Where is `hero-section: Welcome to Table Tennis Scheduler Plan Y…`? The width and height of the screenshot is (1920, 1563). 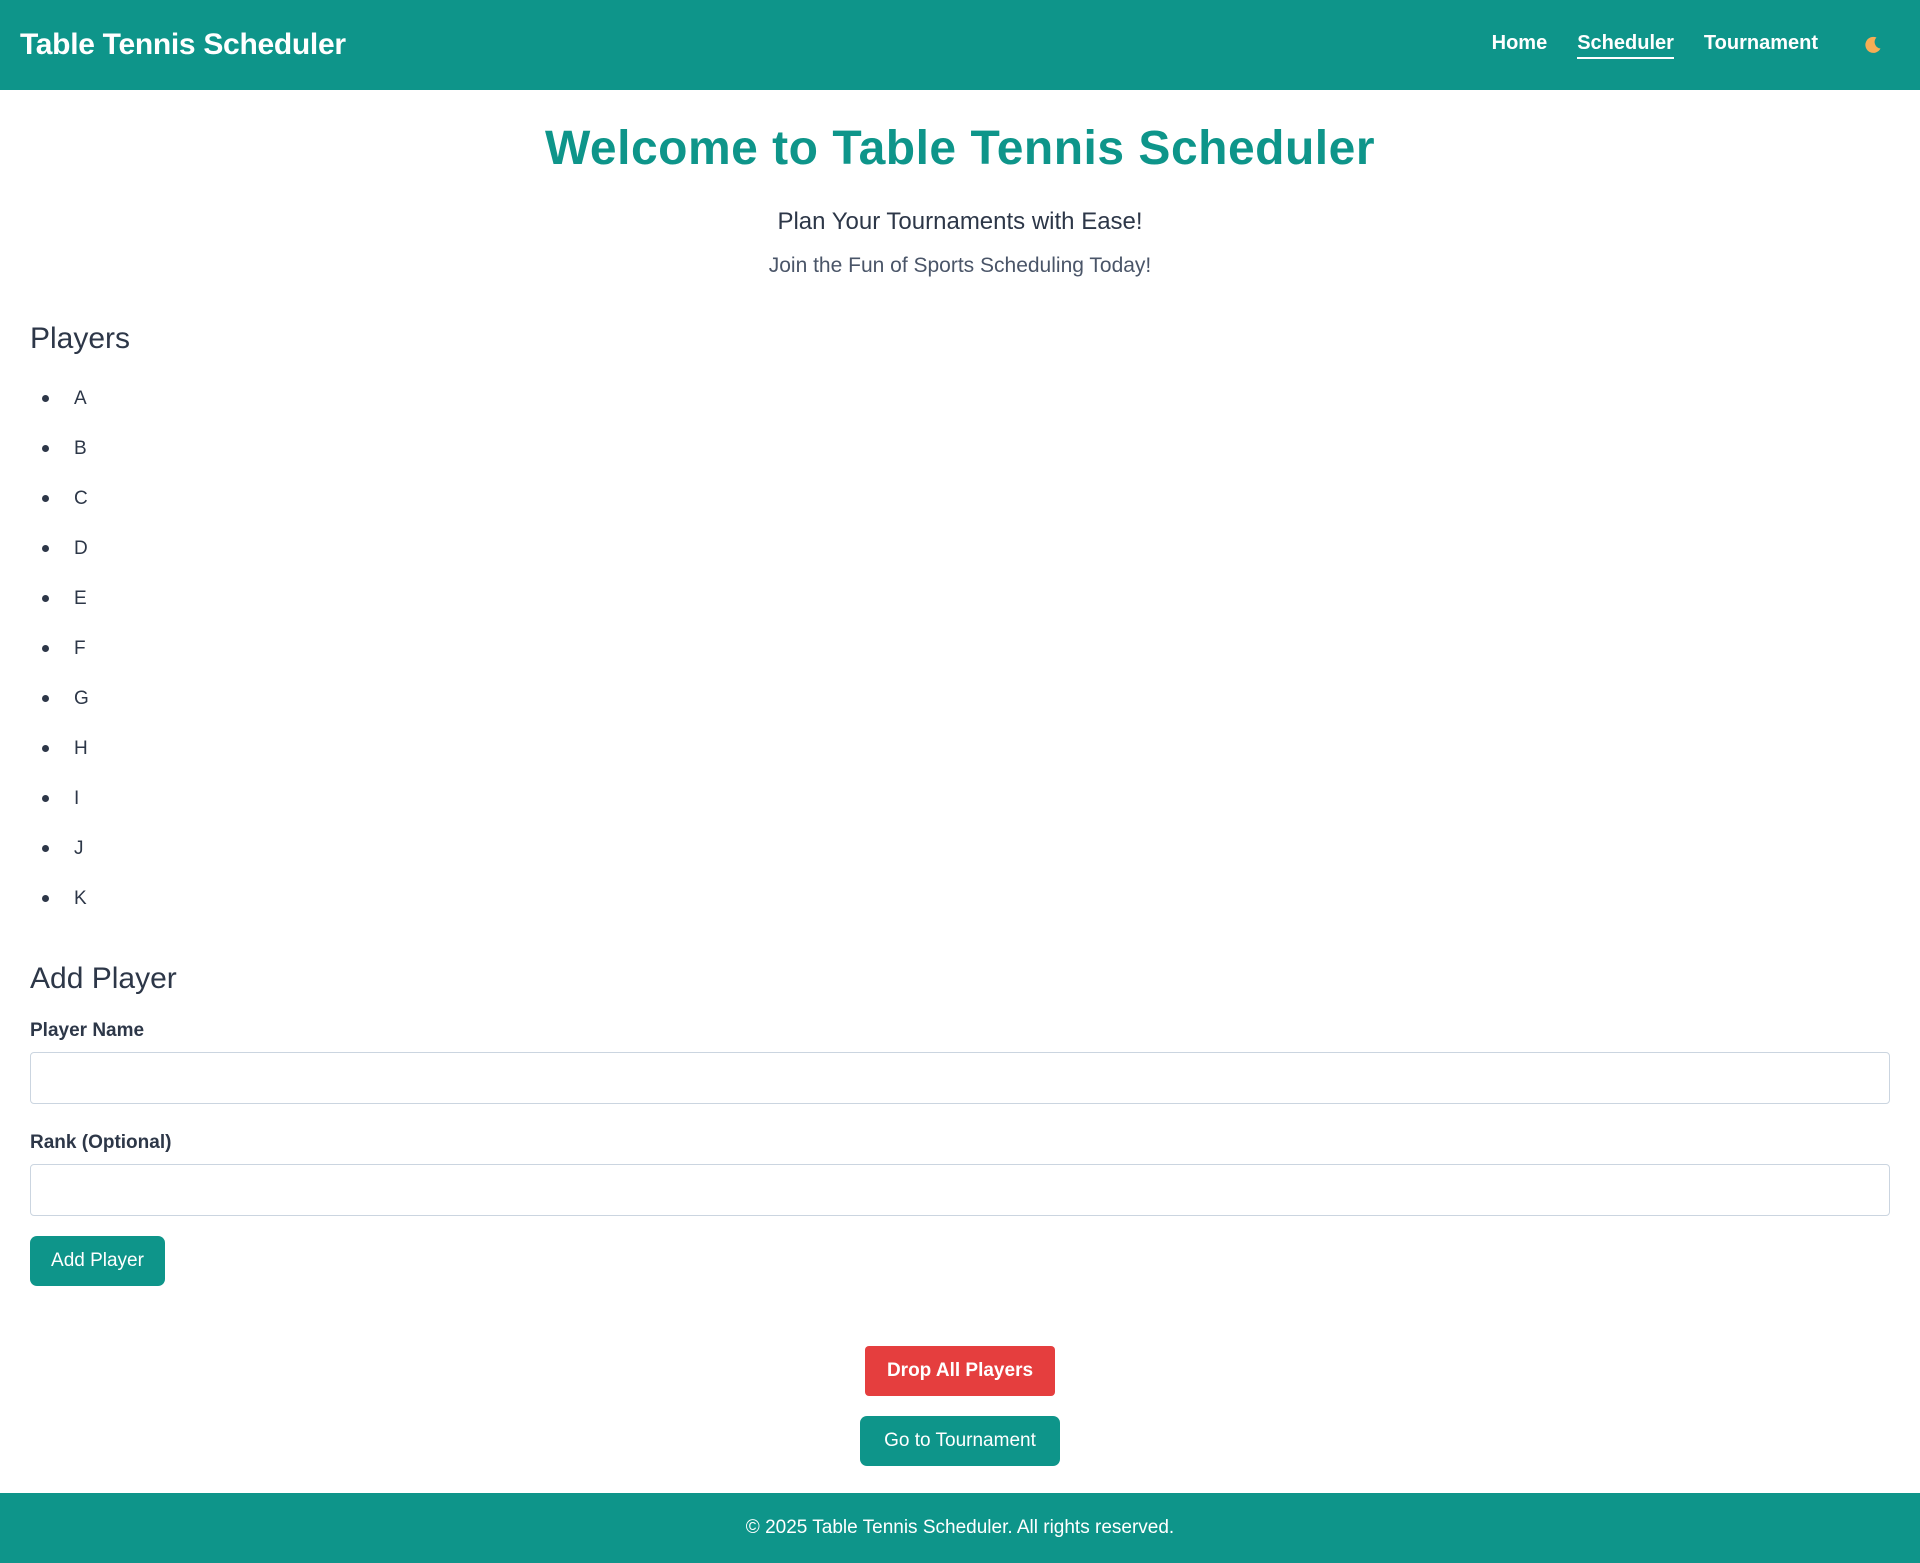 hero-section: Welcome to Table Tennis Scheduler Plan Y… is located at coordinates (960, 199).